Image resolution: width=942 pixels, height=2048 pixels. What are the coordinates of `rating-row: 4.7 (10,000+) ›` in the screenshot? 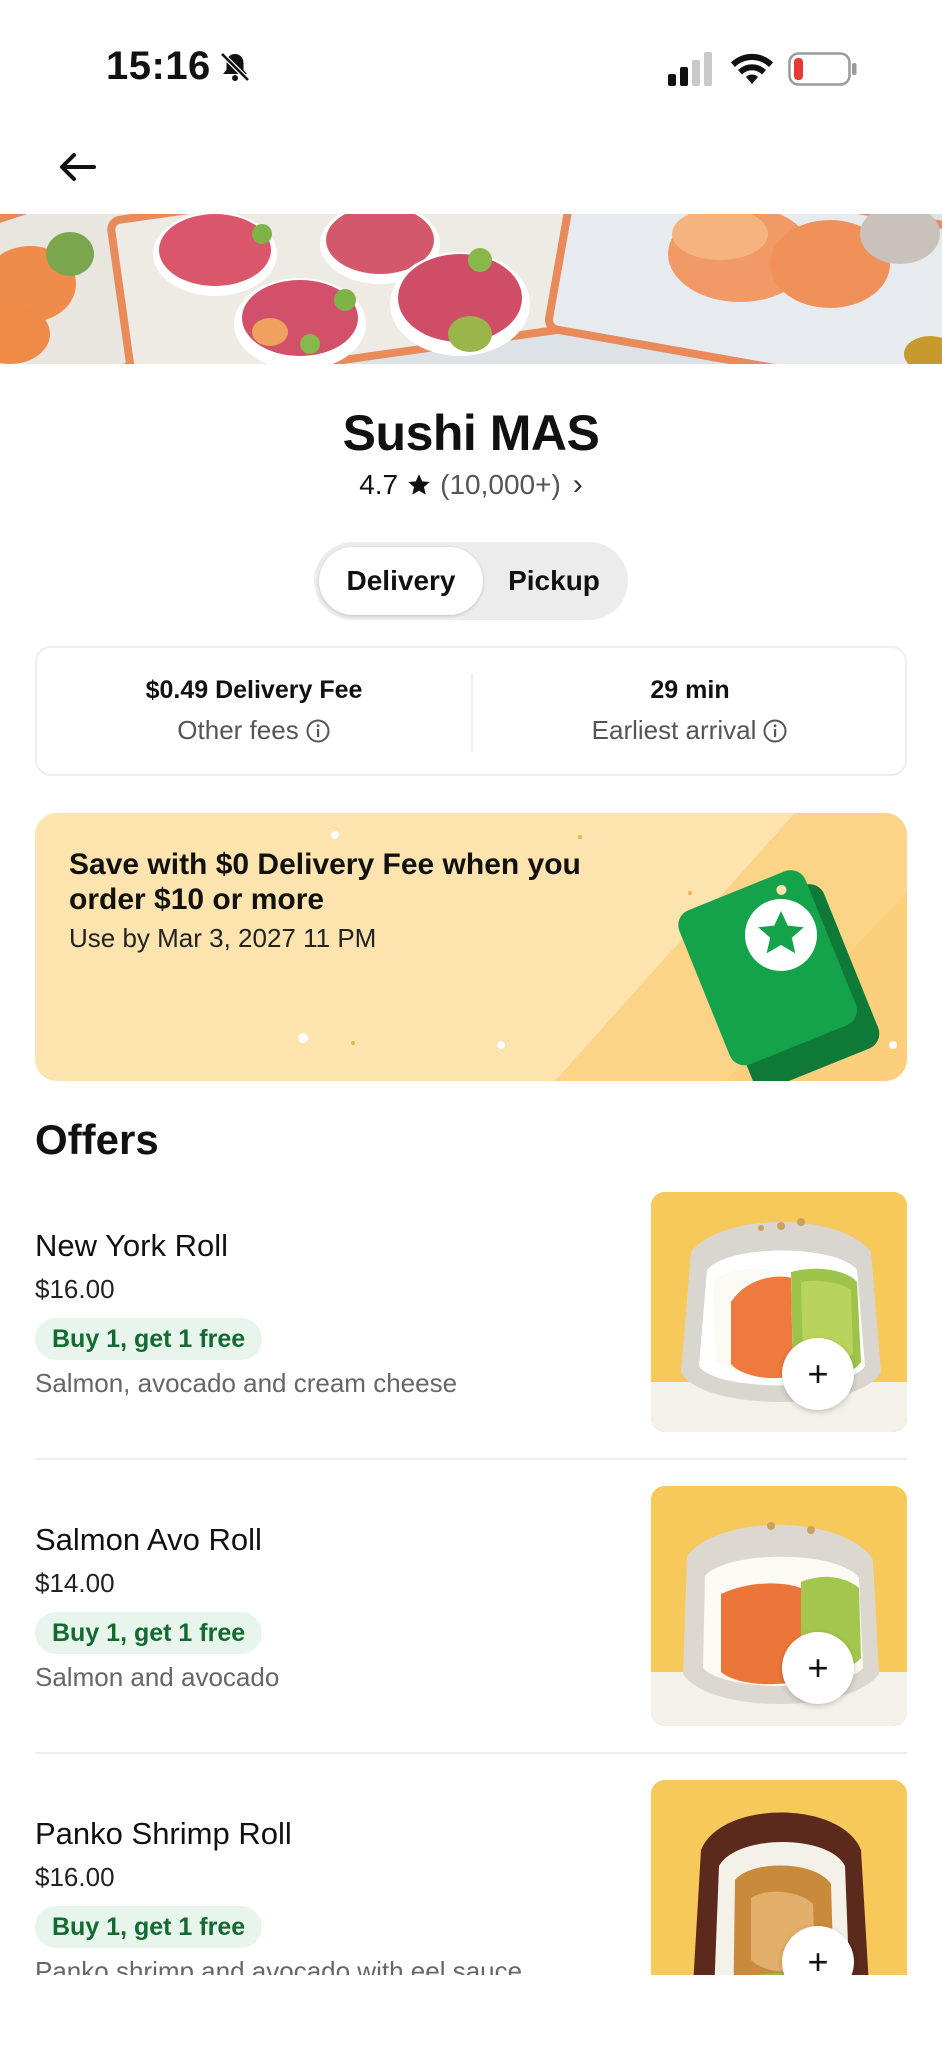 It's located at (471, 485).